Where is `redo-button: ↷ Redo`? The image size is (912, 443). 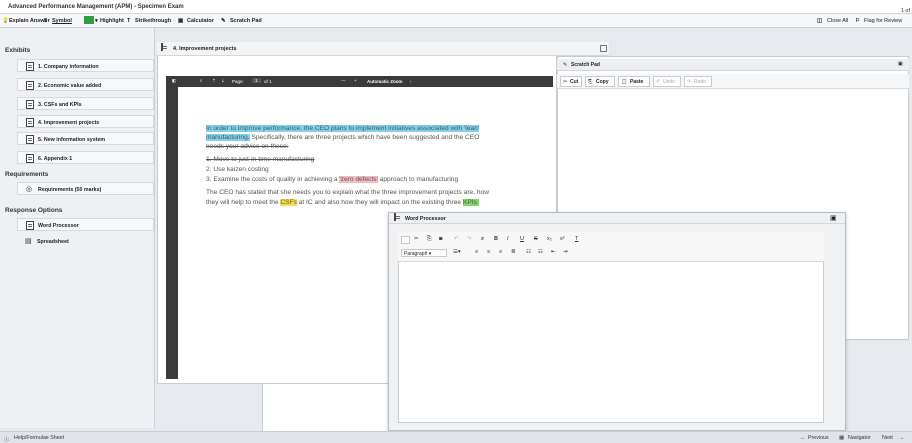 redo-button: ↷ Redo is located at coordinates (698, 81).